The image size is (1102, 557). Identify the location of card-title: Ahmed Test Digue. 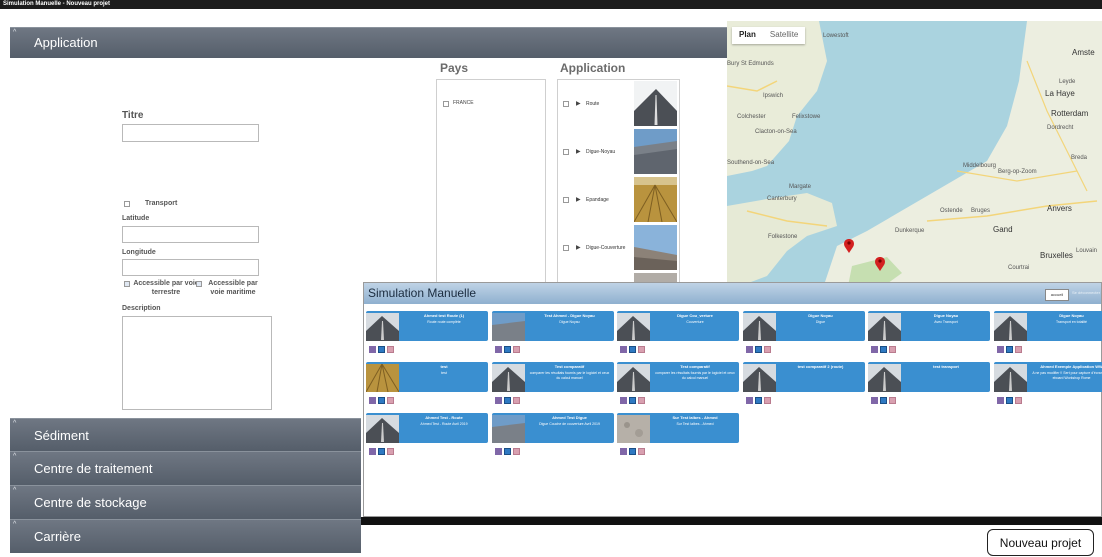
(570, 417).